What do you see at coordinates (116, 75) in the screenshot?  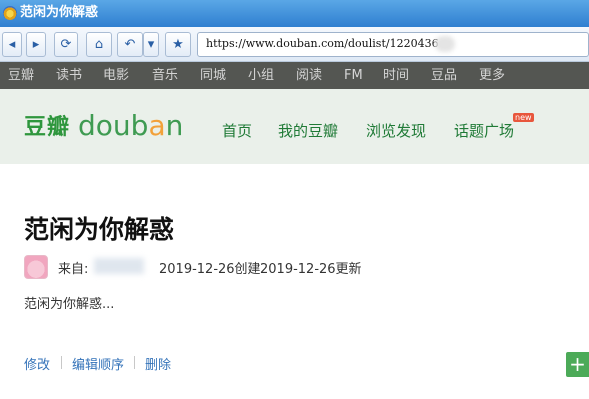 I see `global-nav-item: 电影` at bounding box center [116, 75].